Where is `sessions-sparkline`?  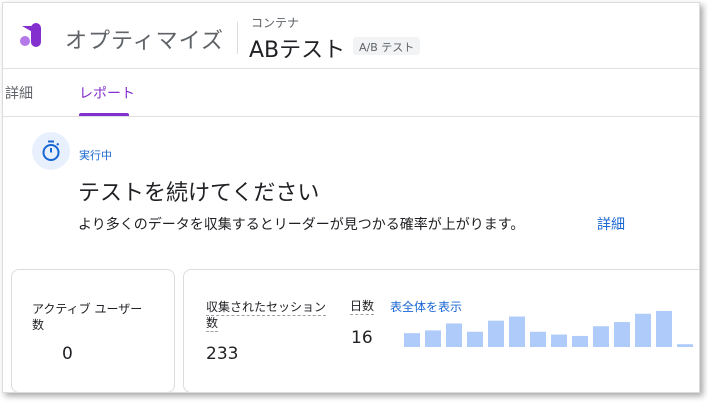
sessions-sparkline is located at coordinates (548, 329).